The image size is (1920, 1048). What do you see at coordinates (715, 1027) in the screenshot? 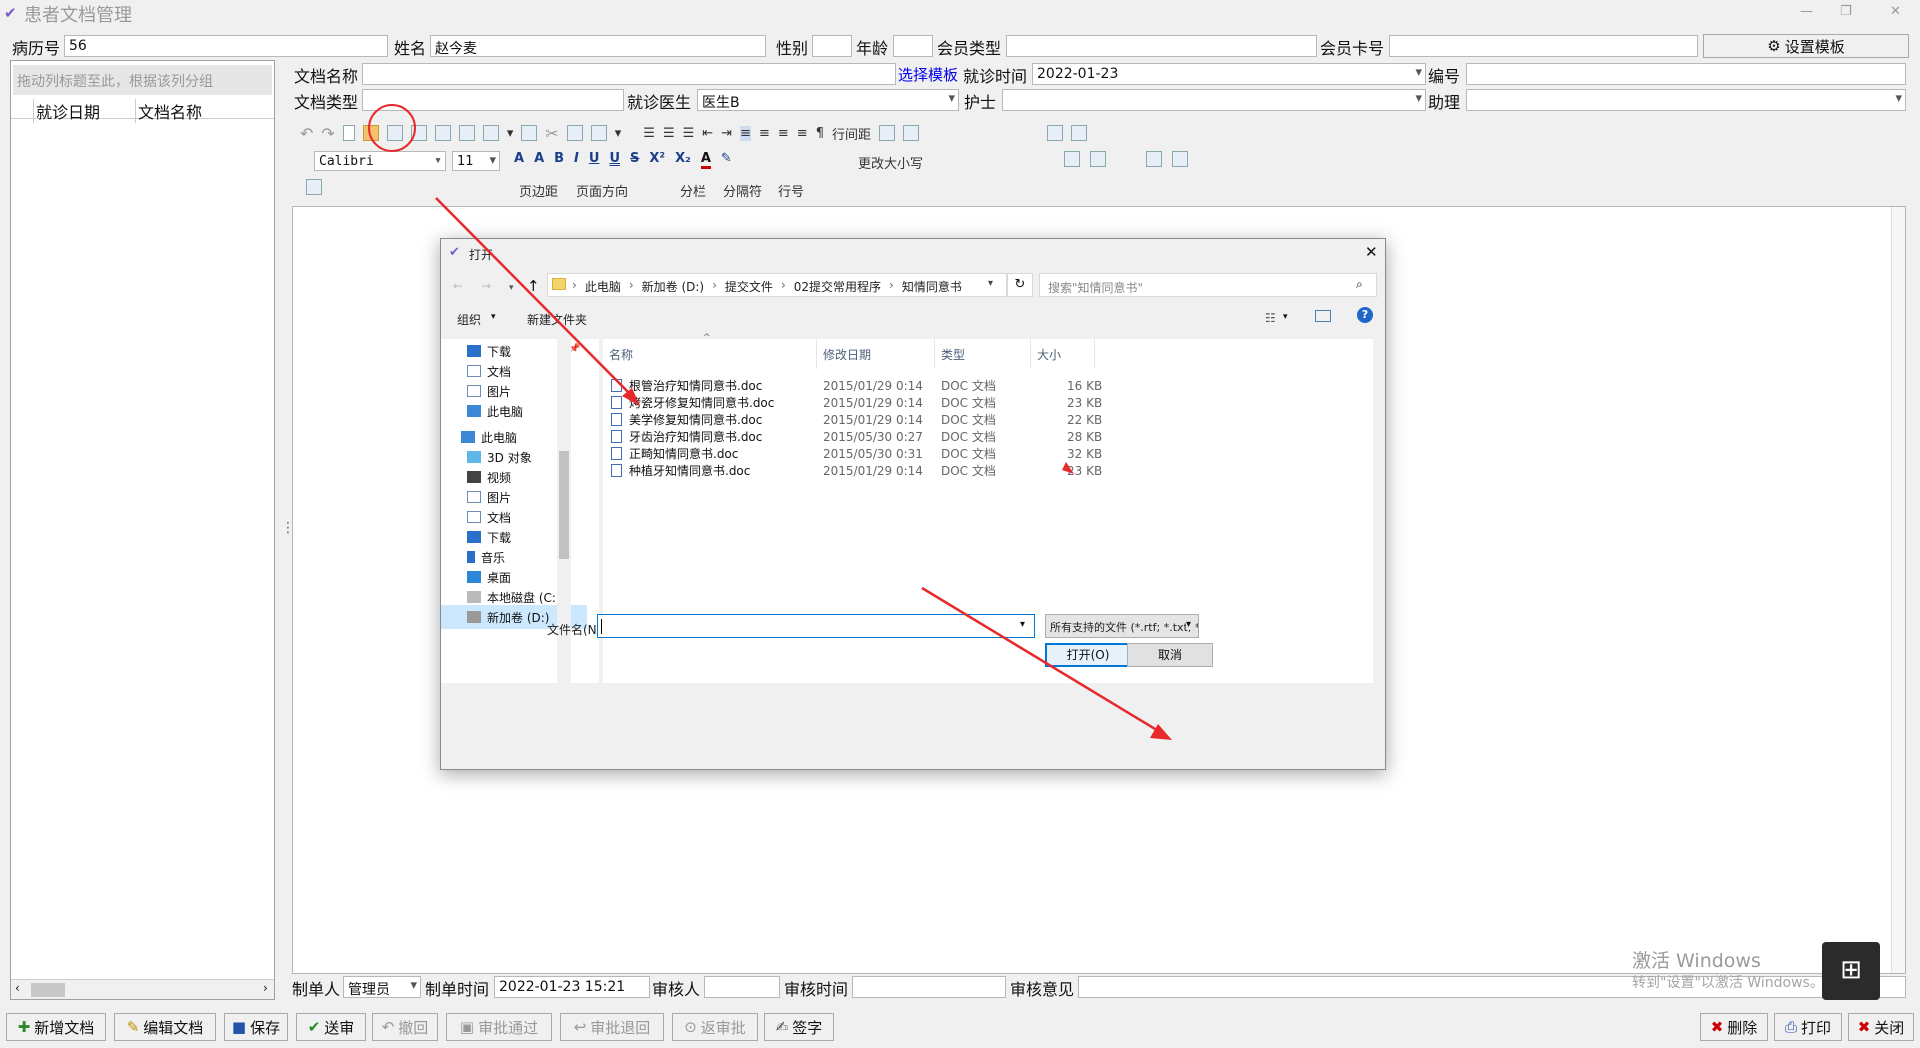
I see `back-approve-button: ⊙ 返审批` at bounding box center [715, 1027].